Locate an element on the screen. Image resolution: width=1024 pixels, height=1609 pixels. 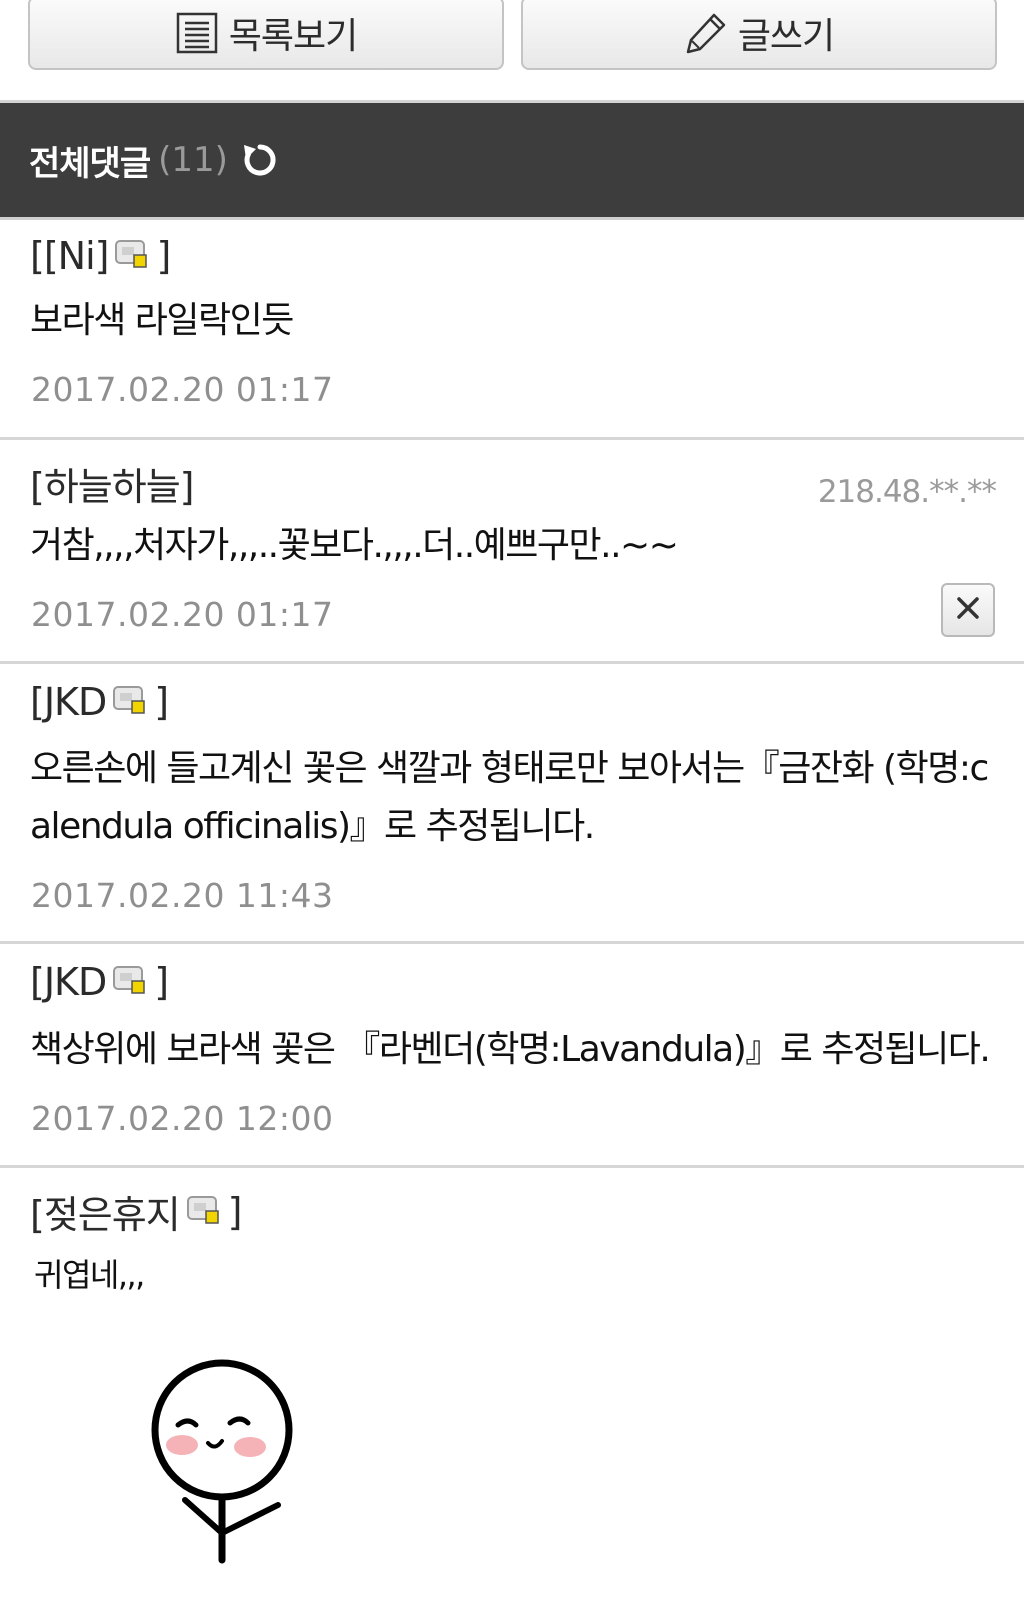
author-name: [젖은휴지 is located at coordinates (105, 1215).